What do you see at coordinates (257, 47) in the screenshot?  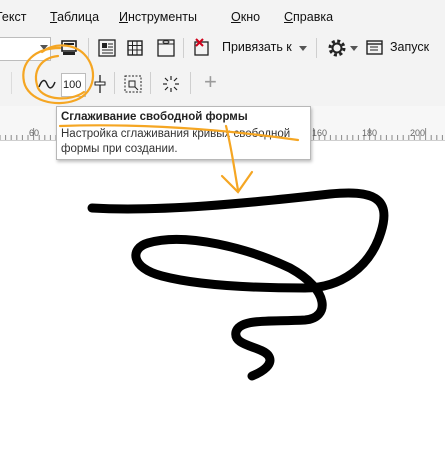 I see `snap-to-button: Привязать к` at bounding box center [257, 47].